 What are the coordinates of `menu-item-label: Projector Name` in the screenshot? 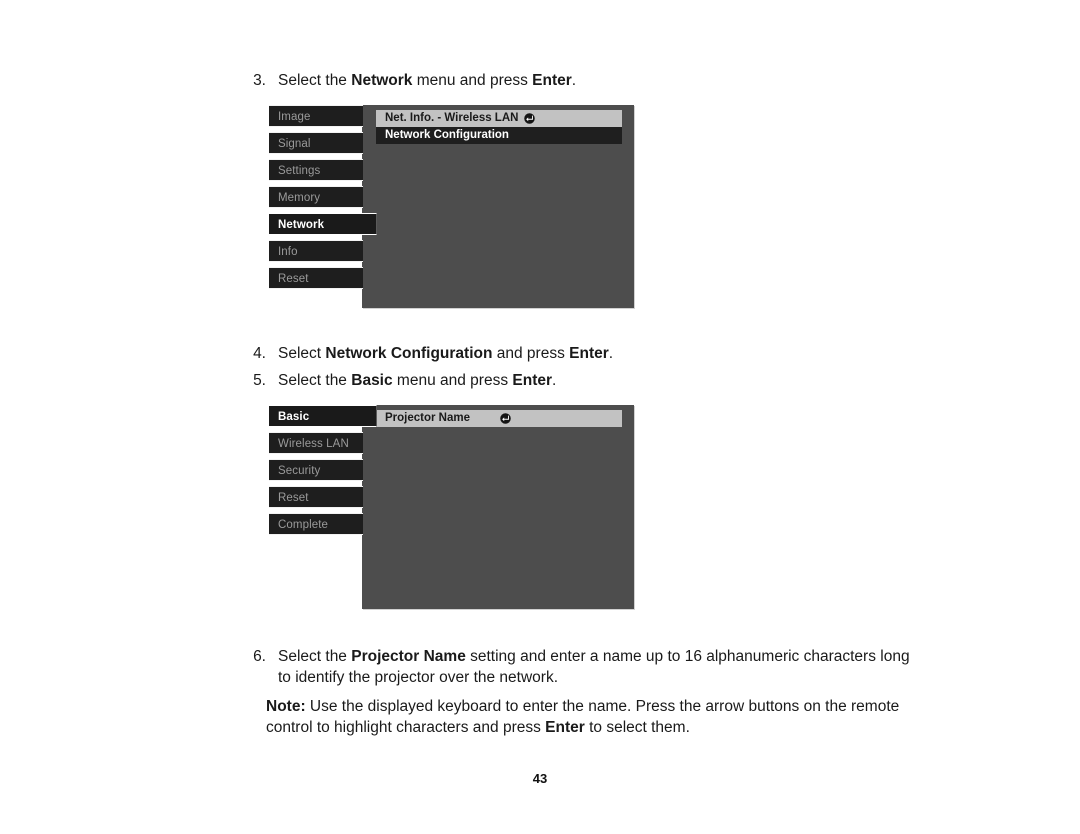 It's located at (428, 418).